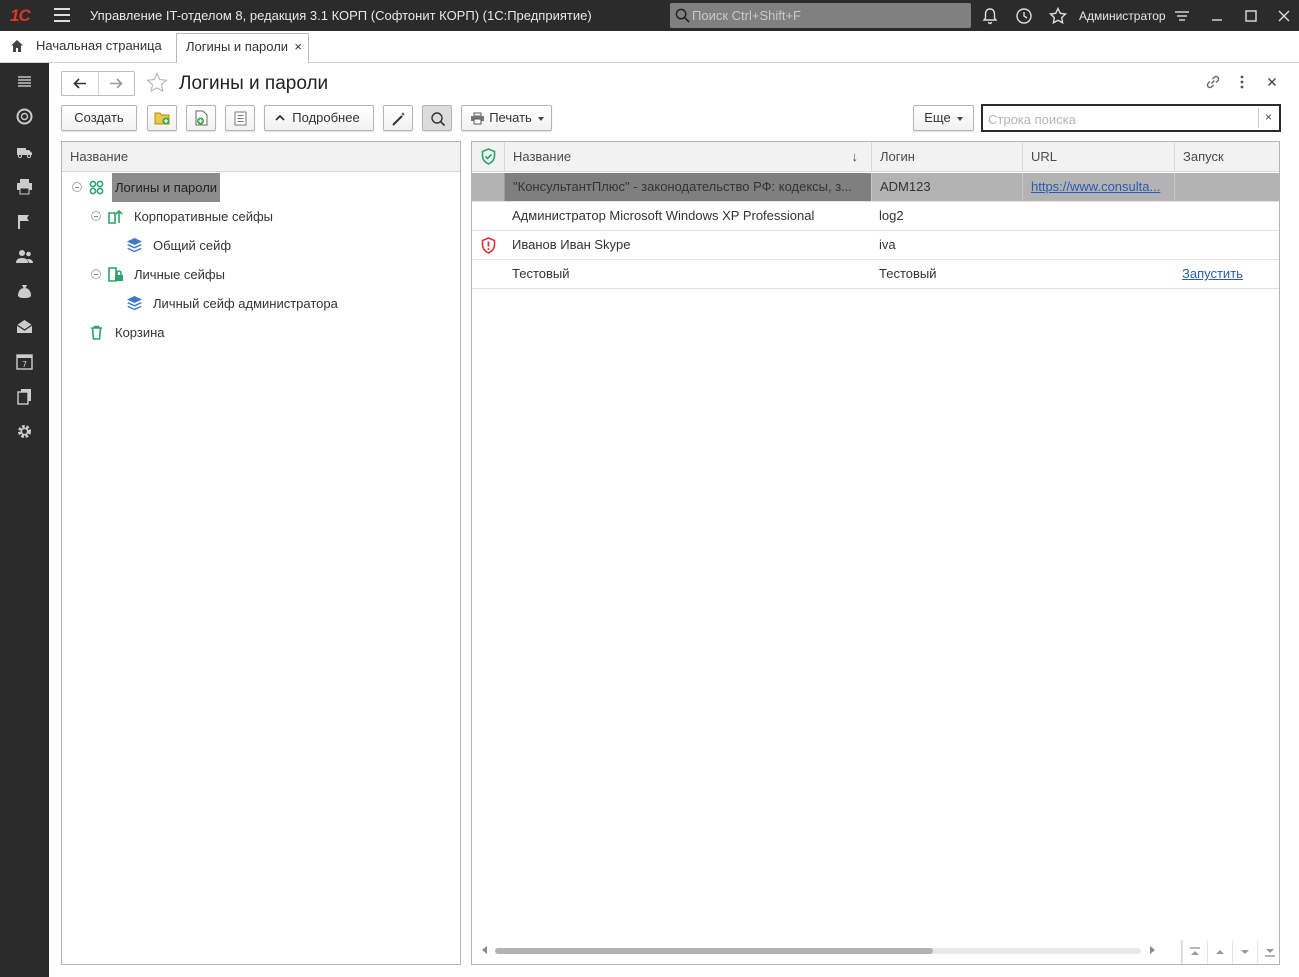 This screenshot has height=977, width=1299. Describe the element at coordinates (714, 951) in the screenshot. I see `scroll-thumb` at that location.